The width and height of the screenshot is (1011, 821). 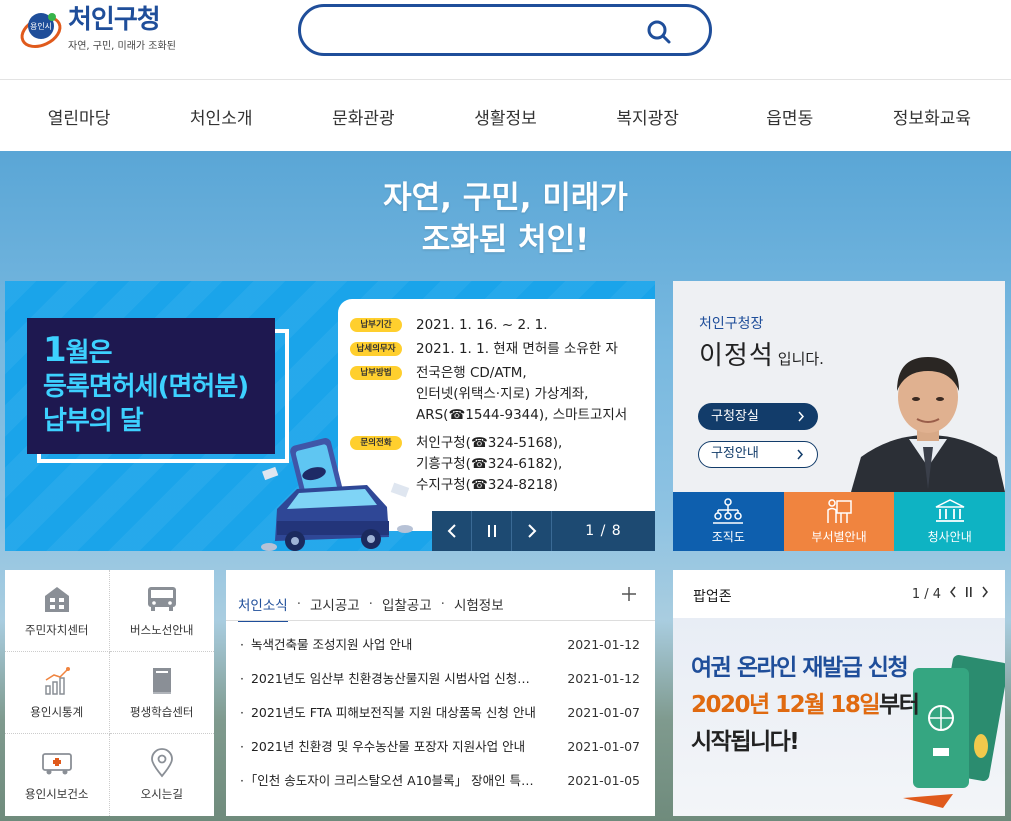 I want to click on bus-icon, so click(x=161, y=598).